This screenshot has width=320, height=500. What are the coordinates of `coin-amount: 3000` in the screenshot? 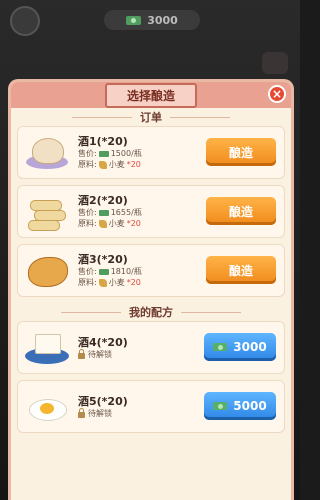 It's located at (162, 20).